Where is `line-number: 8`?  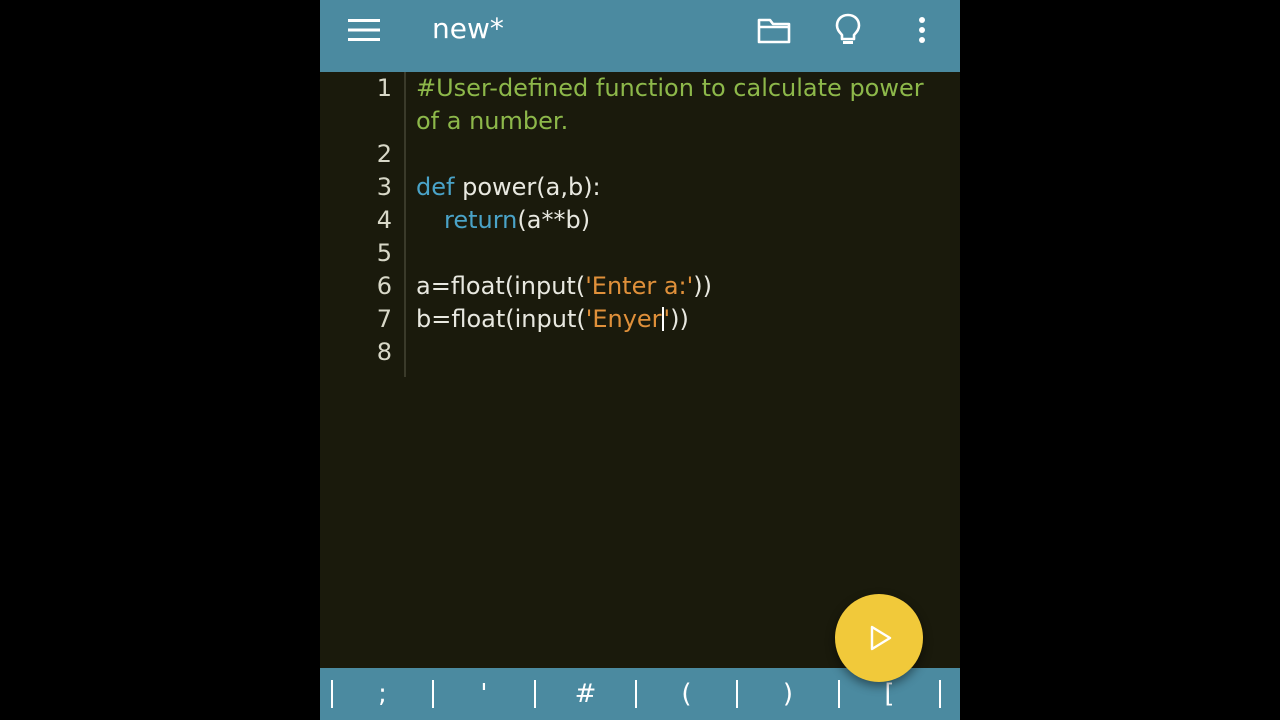
line-number: 8 is located at coordinates (384, 352).